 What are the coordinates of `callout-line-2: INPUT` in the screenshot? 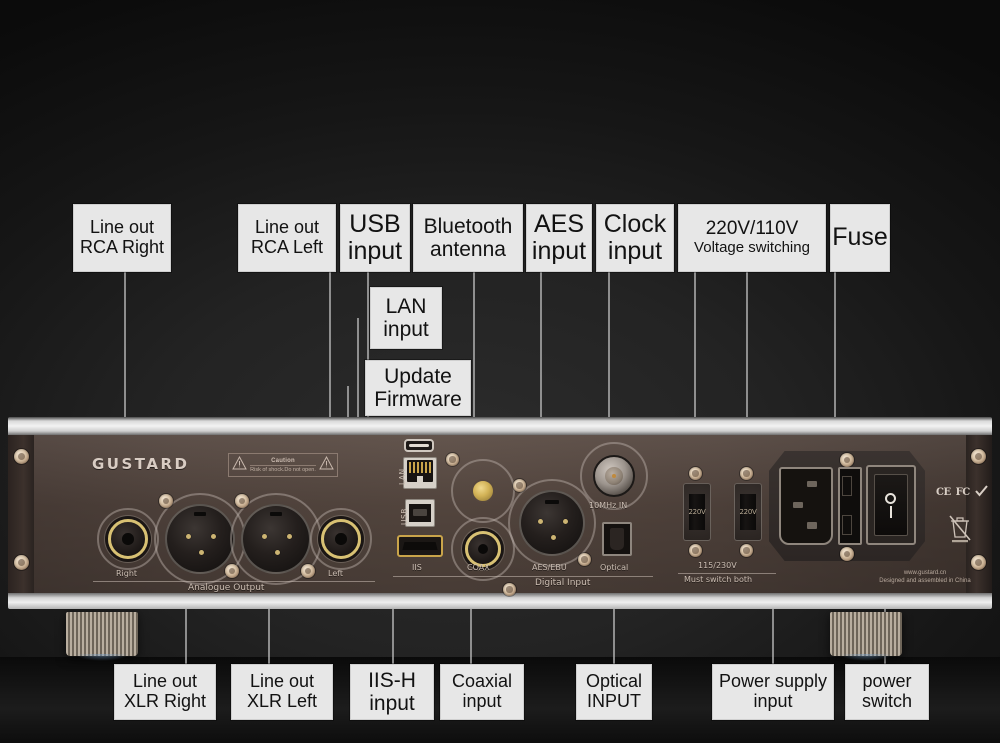 It's located at (614, 701).